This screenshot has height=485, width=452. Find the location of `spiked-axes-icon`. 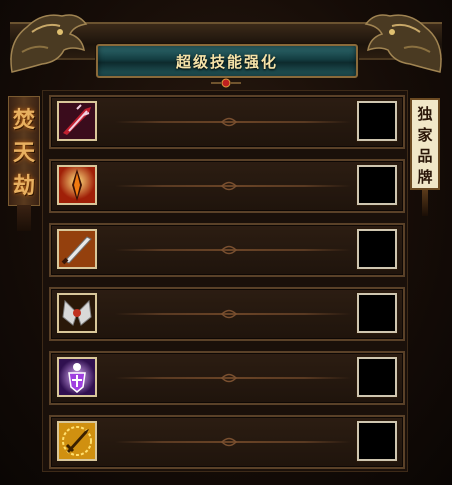

spiked-axes-icon is located at coordinates (77, 313).